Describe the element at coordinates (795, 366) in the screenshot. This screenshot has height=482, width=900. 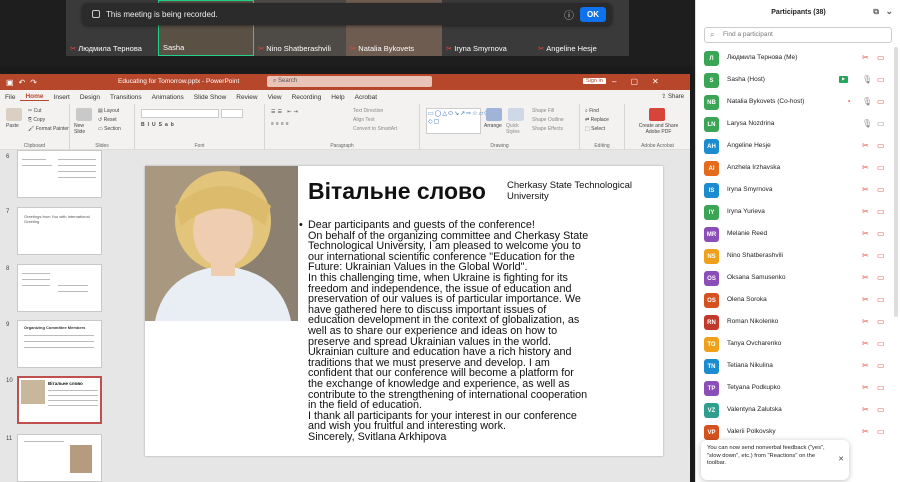
I see `participant-row: TN Tetiana Nikulina ✂ ▭` at that location.